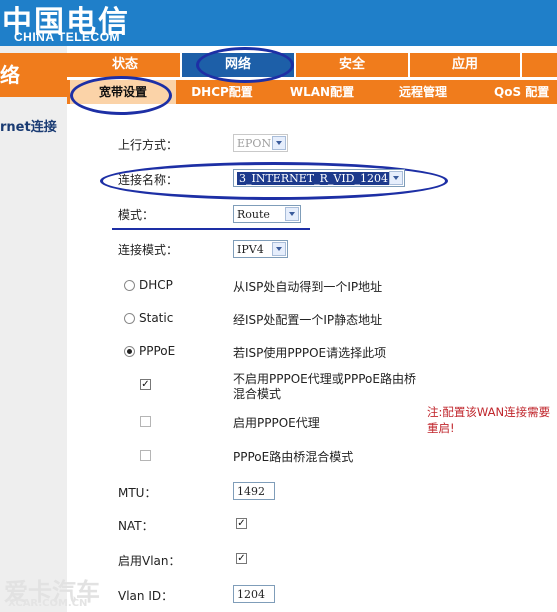 This screenshot has width=557, height=612. Describe the element at coordinates (129, 351) in the screenshot. I see `pppoe-radio` at that location.